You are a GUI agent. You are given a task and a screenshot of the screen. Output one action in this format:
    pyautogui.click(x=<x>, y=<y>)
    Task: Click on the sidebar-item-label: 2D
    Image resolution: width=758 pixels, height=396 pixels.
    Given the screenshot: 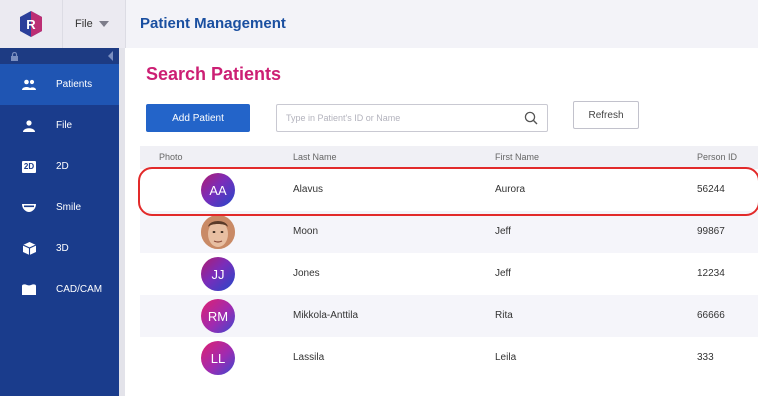 What is the action you would take?
    pyautogui.click(x=62, y=166)
    